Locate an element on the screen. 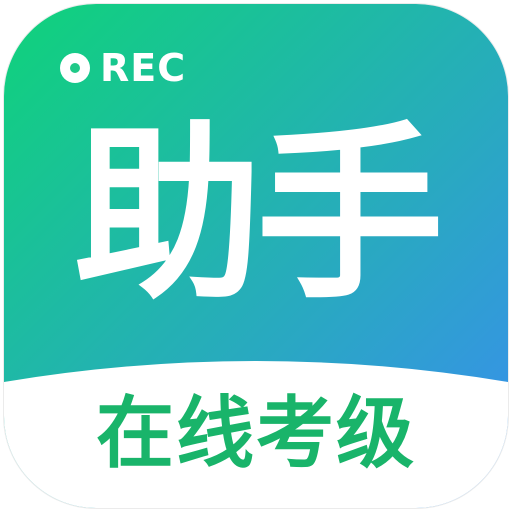 The image size is (512, 512). rec-label: REC is located at coordinates (143, 68).